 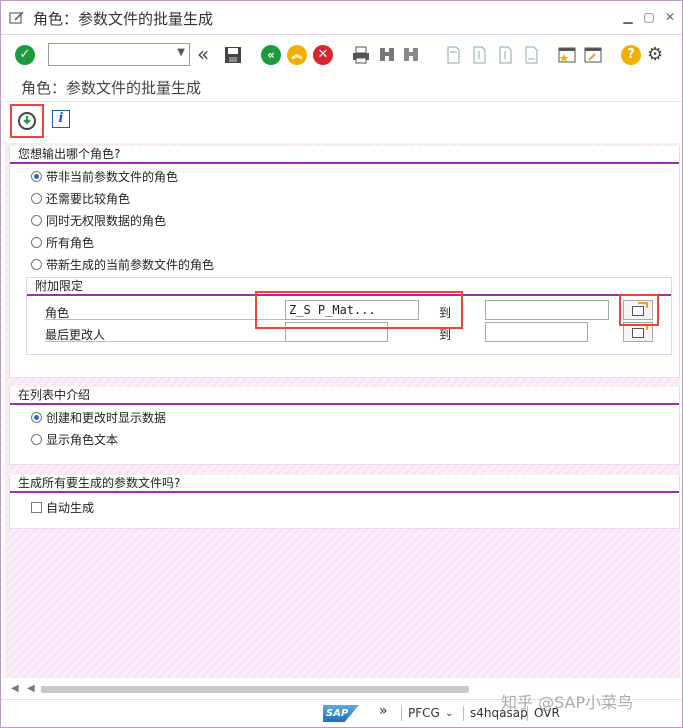 I want to click on scrollbar-thumb, so click(x=255, y=689).